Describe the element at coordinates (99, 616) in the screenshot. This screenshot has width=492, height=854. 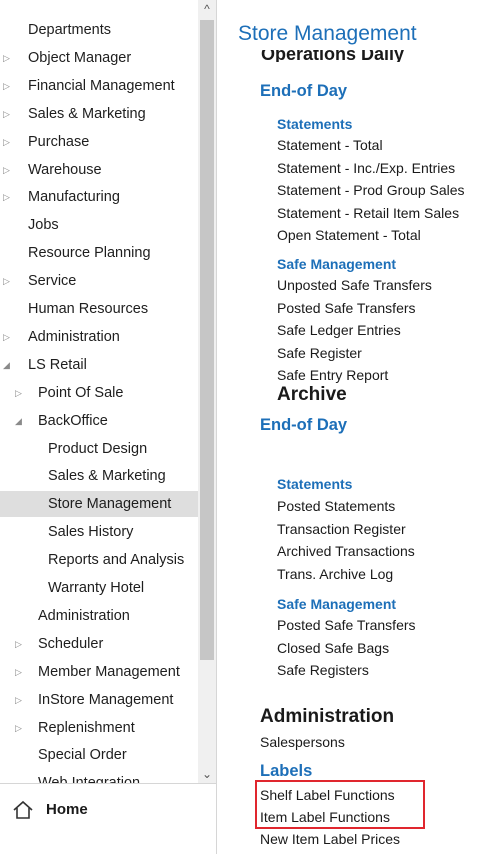
I see `nav-item: Administration` at that location.